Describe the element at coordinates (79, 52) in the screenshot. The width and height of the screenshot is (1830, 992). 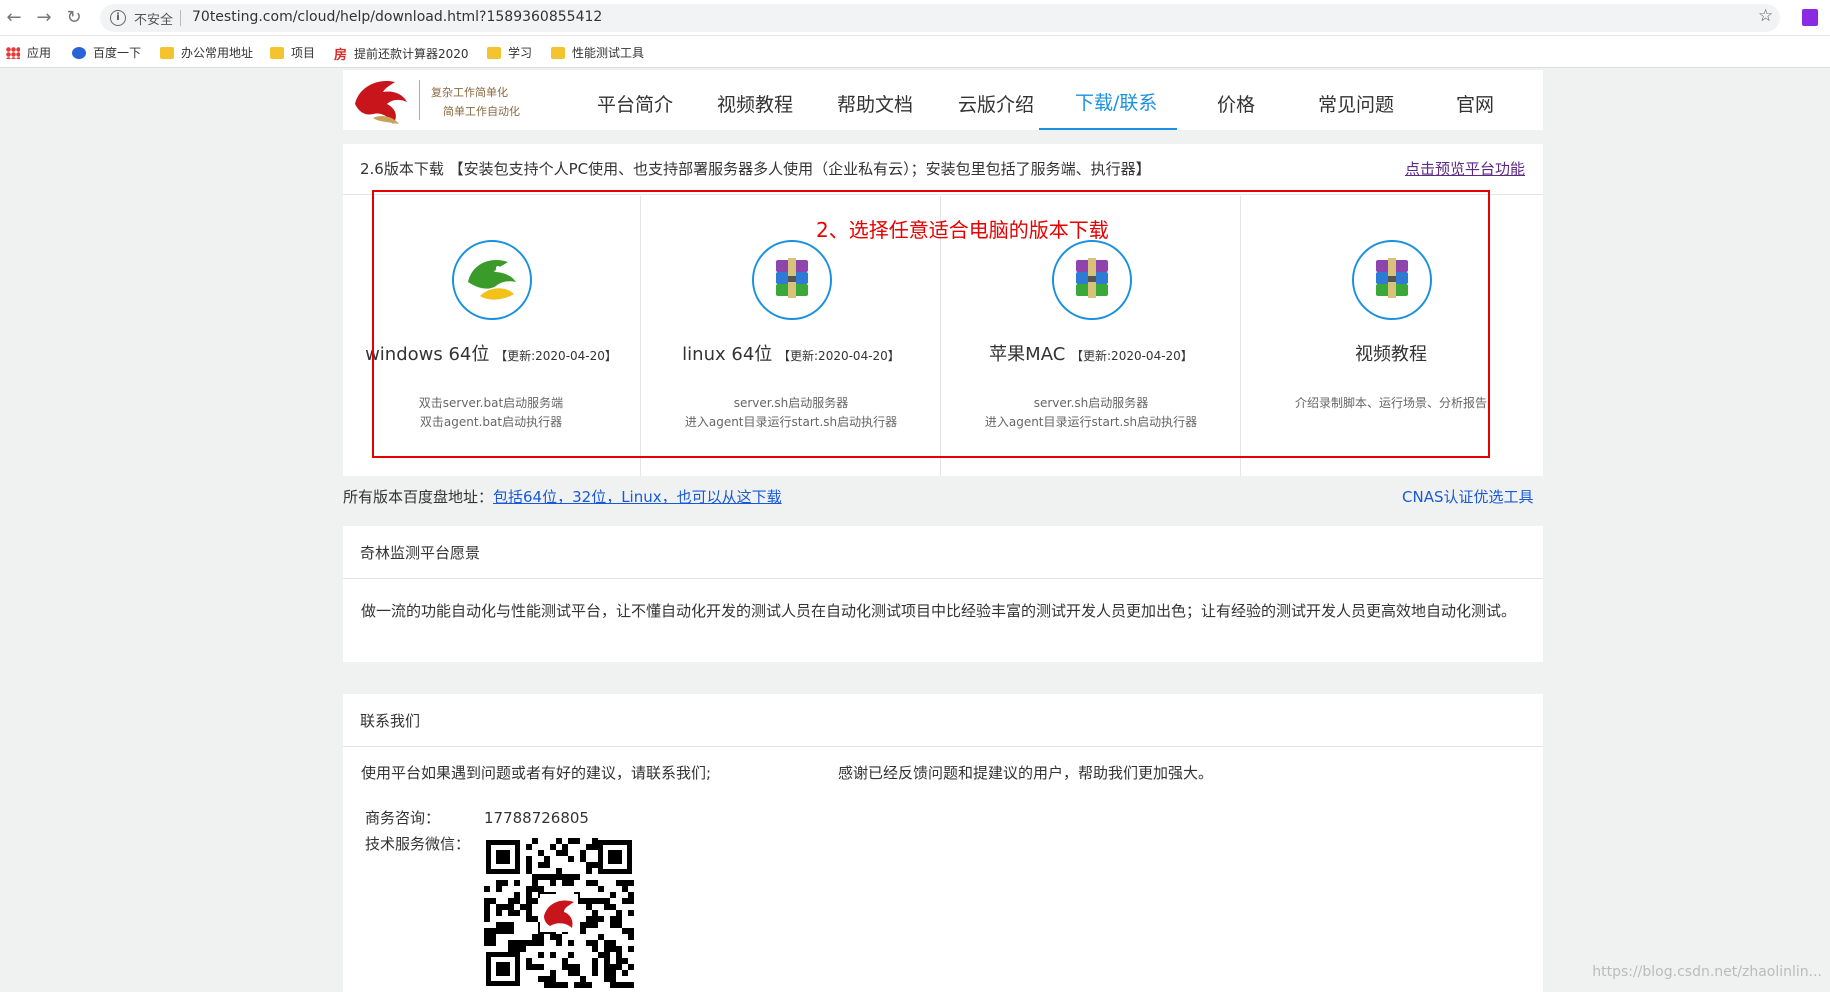
I see `baidu-paw-icon` at that location.